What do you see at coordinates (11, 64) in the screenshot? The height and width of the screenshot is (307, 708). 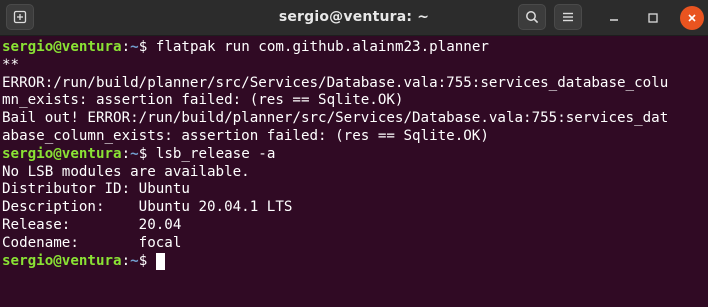 I see `output-line: **` at bounding box center [11, 64].